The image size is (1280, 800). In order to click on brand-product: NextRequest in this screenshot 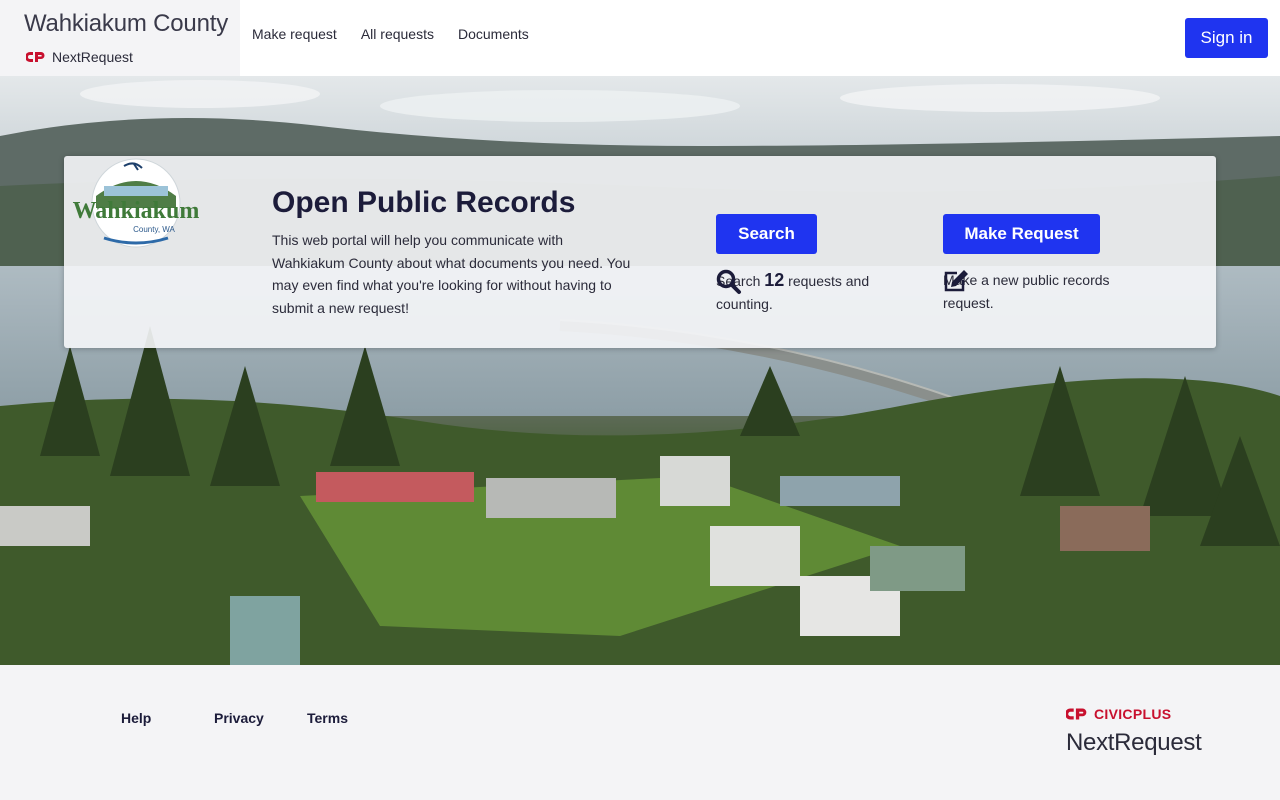, I will do `click(79, 57)`.